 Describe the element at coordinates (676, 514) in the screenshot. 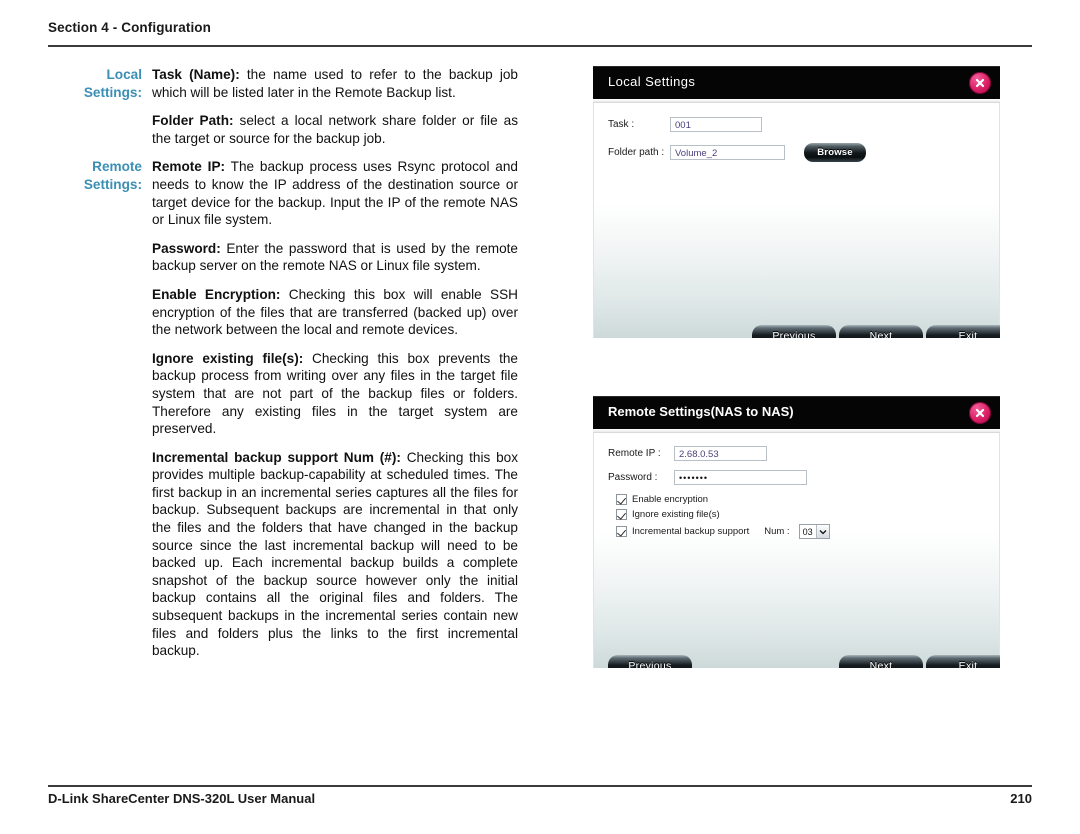

I see `ignore-existing-checkbox-label: Ignore existing file(s)` at that location.